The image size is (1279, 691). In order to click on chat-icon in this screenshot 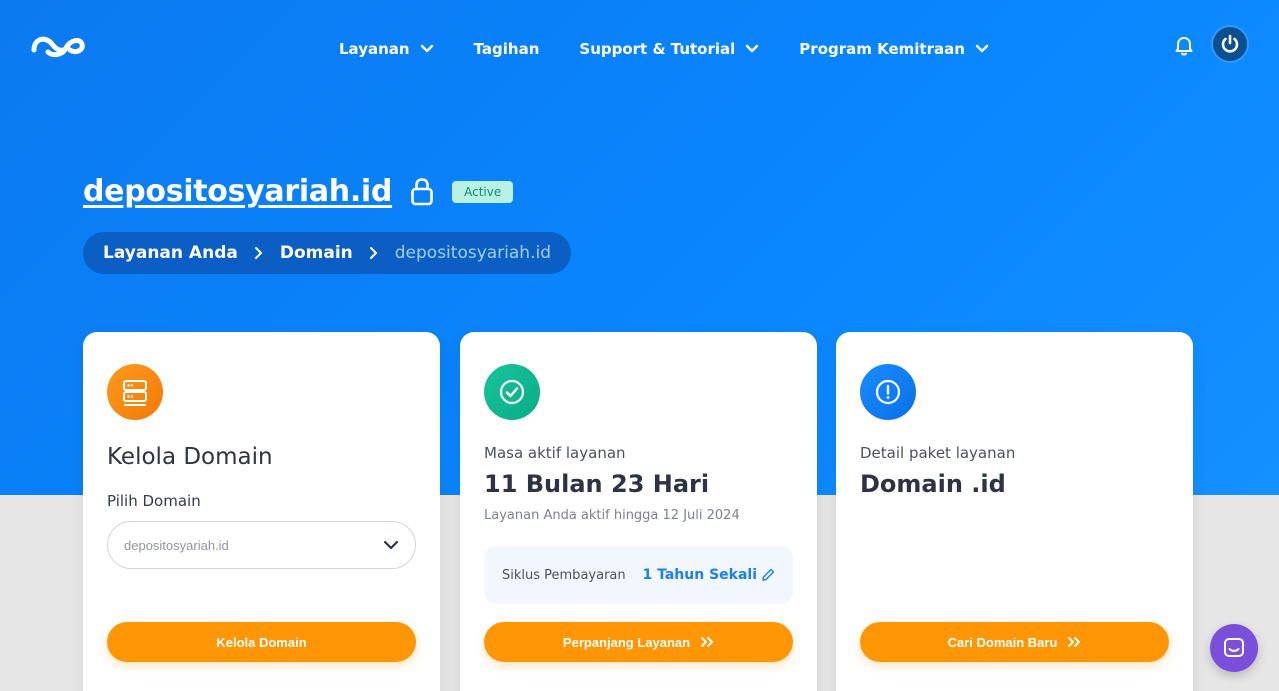, I will do `click(1234, 647)`.